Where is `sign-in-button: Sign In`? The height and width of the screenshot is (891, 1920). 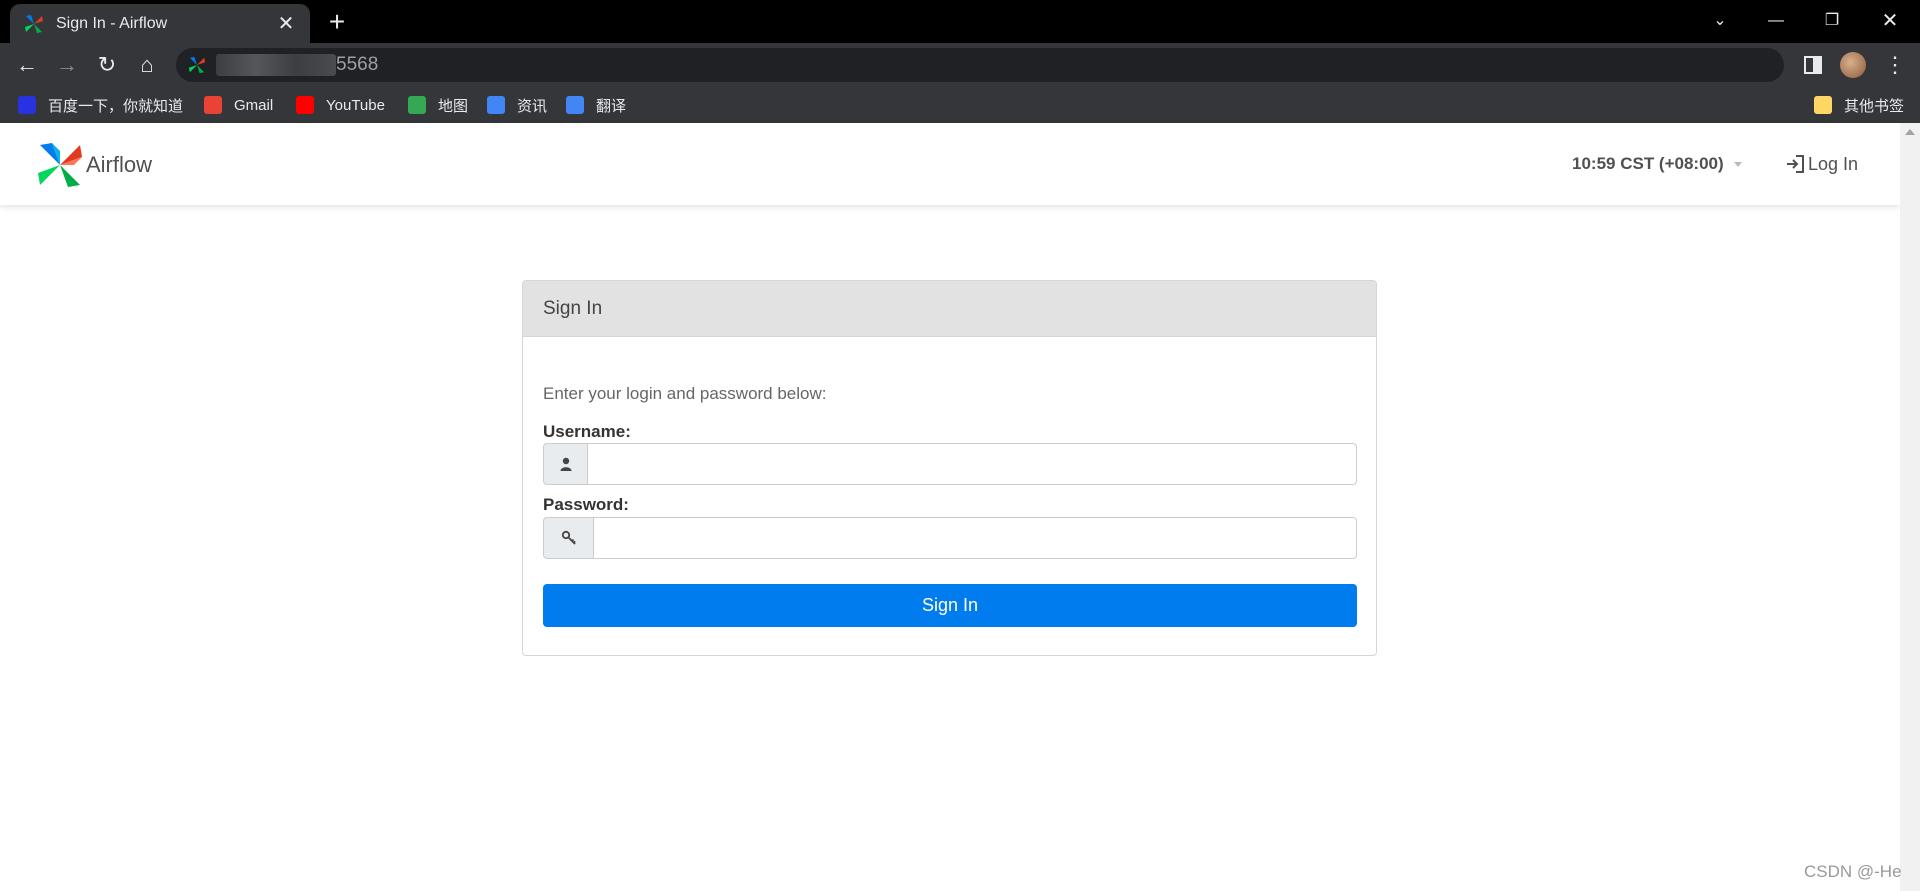
sign-in-button: Sign In is located at coordinates (950, 605).